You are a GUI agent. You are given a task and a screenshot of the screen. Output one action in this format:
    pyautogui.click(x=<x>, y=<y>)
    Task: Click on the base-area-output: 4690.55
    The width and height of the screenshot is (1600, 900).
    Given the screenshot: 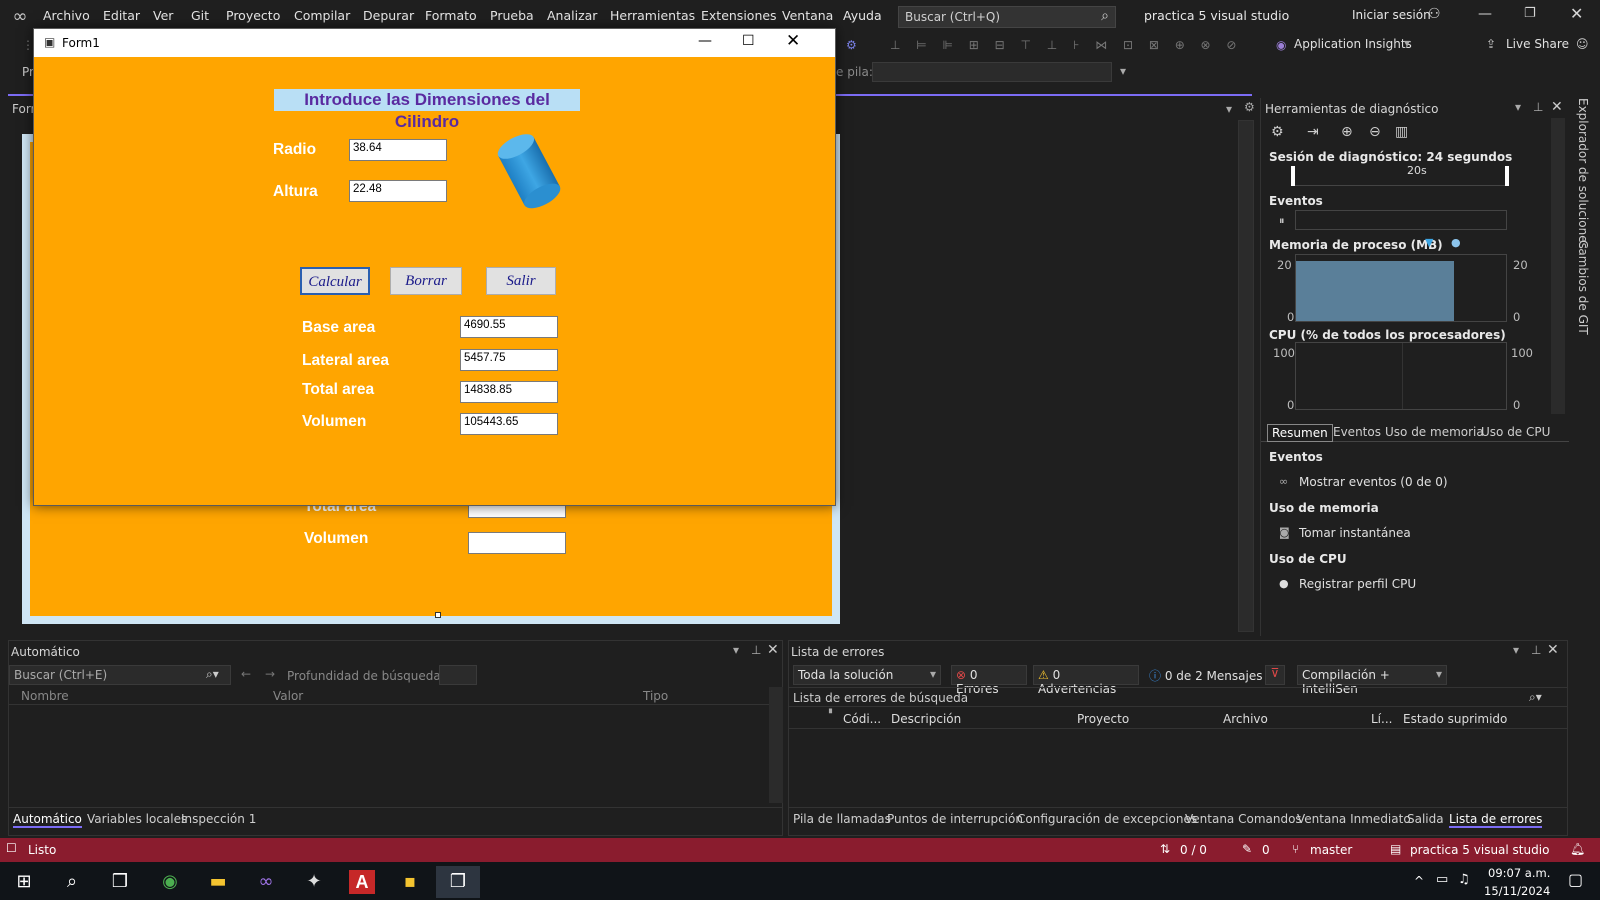 What is the action you would take?
    pyautogui.click(x=509, y=327)
    